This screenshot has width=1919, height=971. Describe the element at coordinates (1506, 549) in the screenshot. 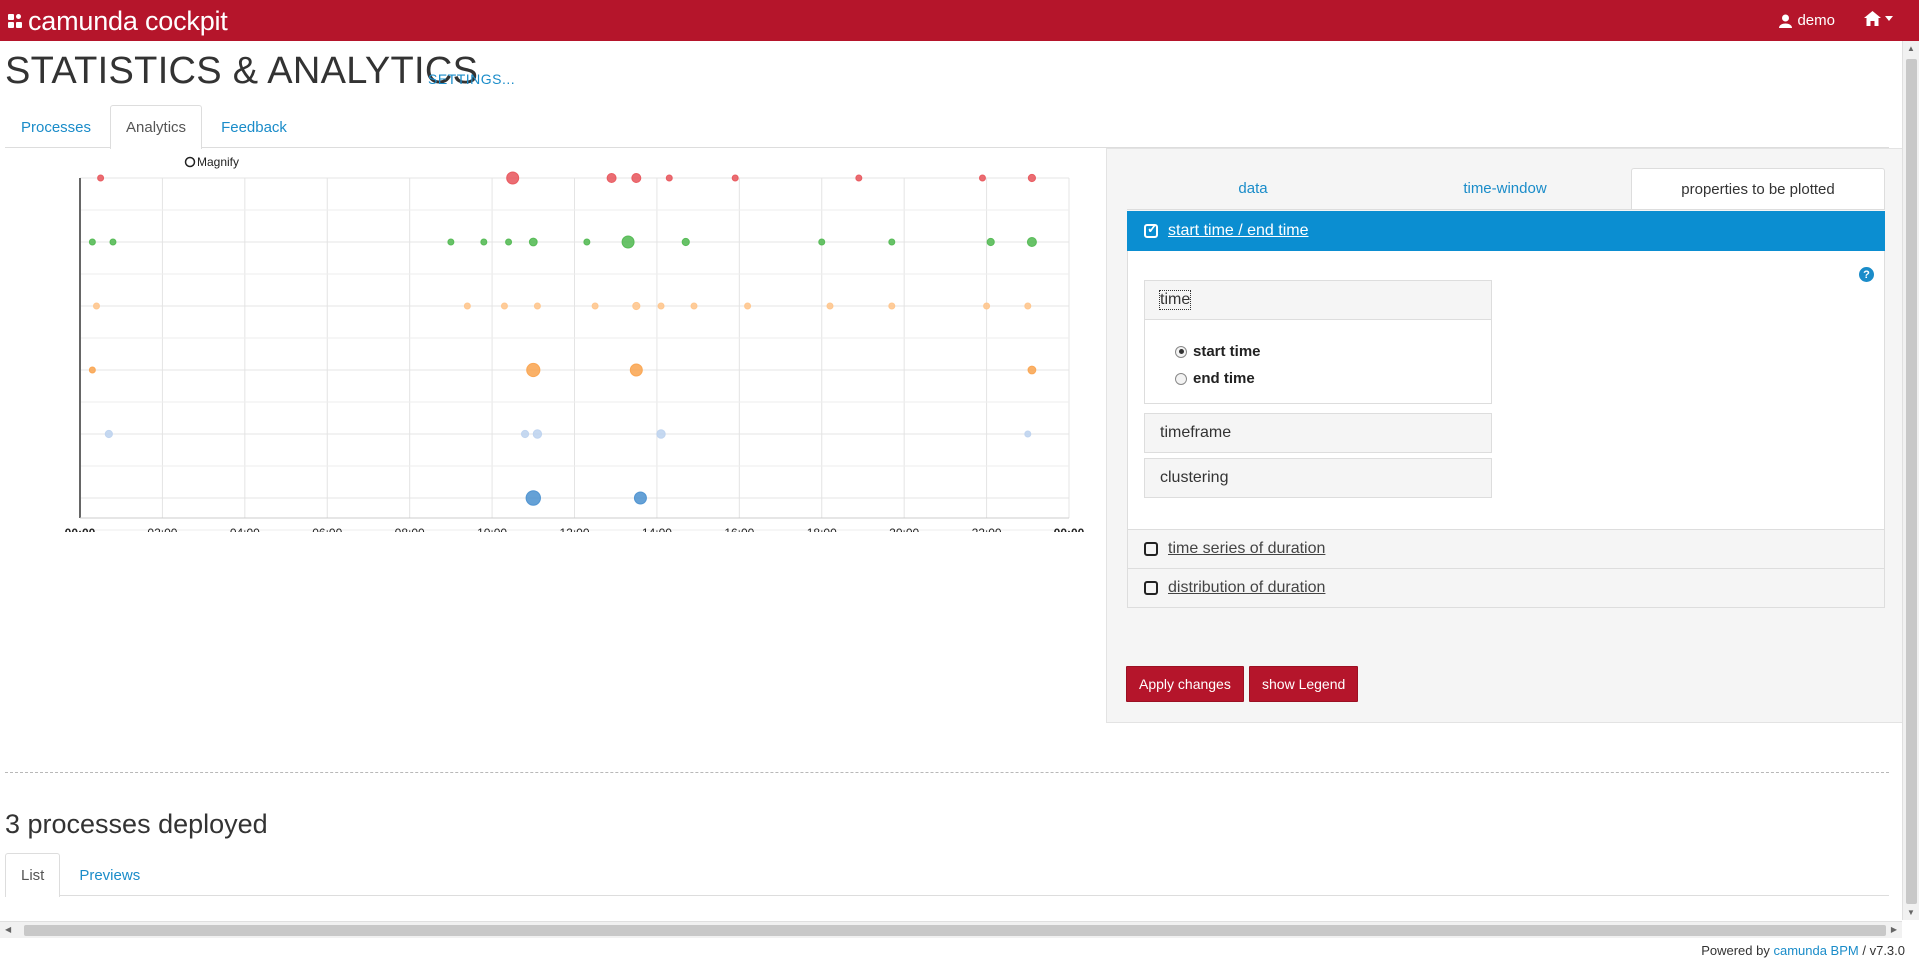

I see `section-time-series-duration: time series of duration` at that location.